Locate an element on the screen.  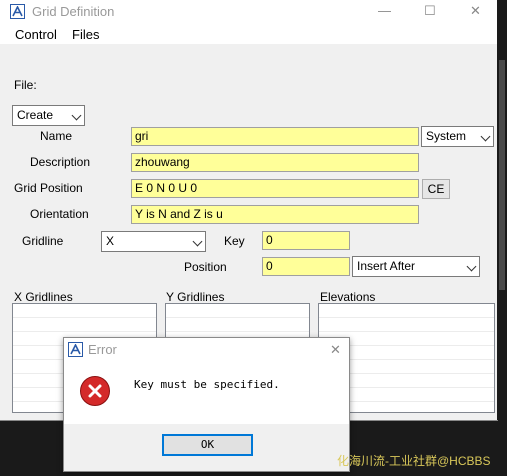
scrollbar-thumb is located at coordinates (502, 175).